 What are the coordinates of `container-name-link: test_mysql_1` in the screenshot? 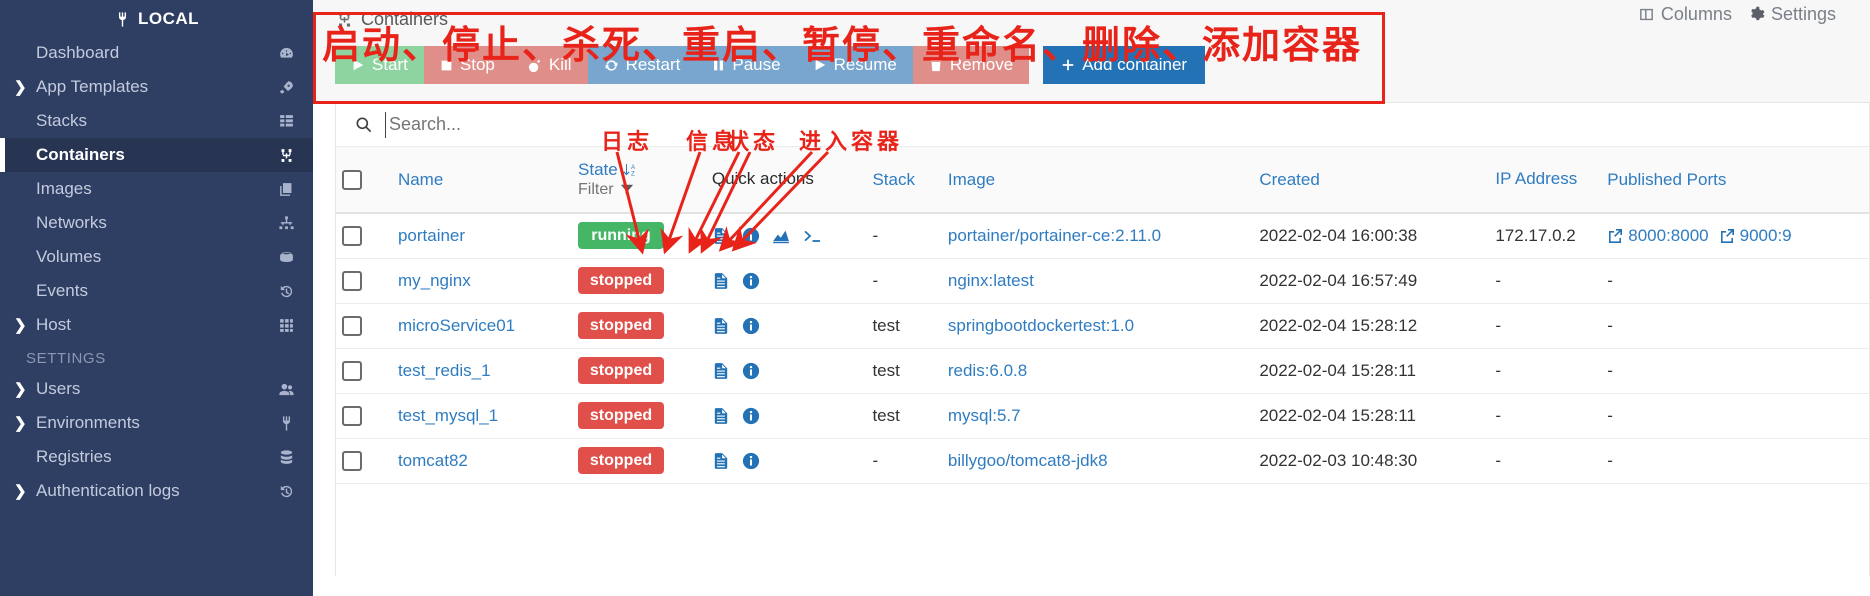 It's located at (448, 415).